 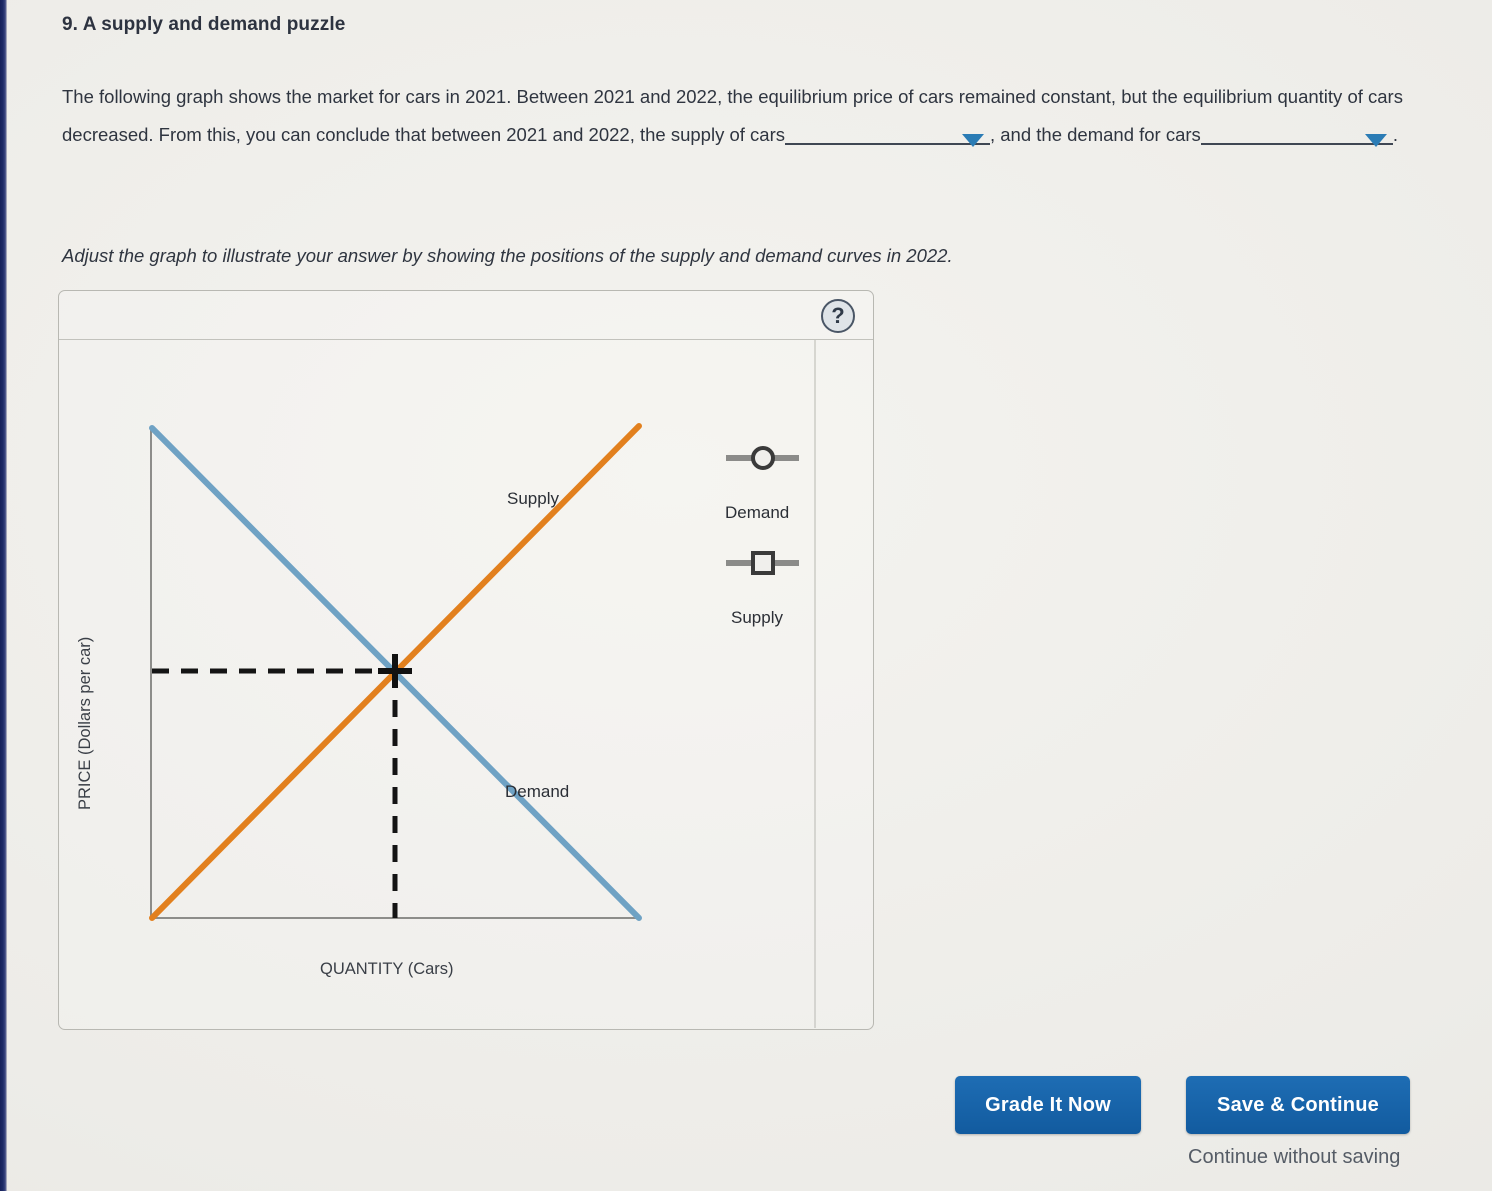 I want to click on save-and-continue-button: Save & Continue, so click(x=1298, y=1105).